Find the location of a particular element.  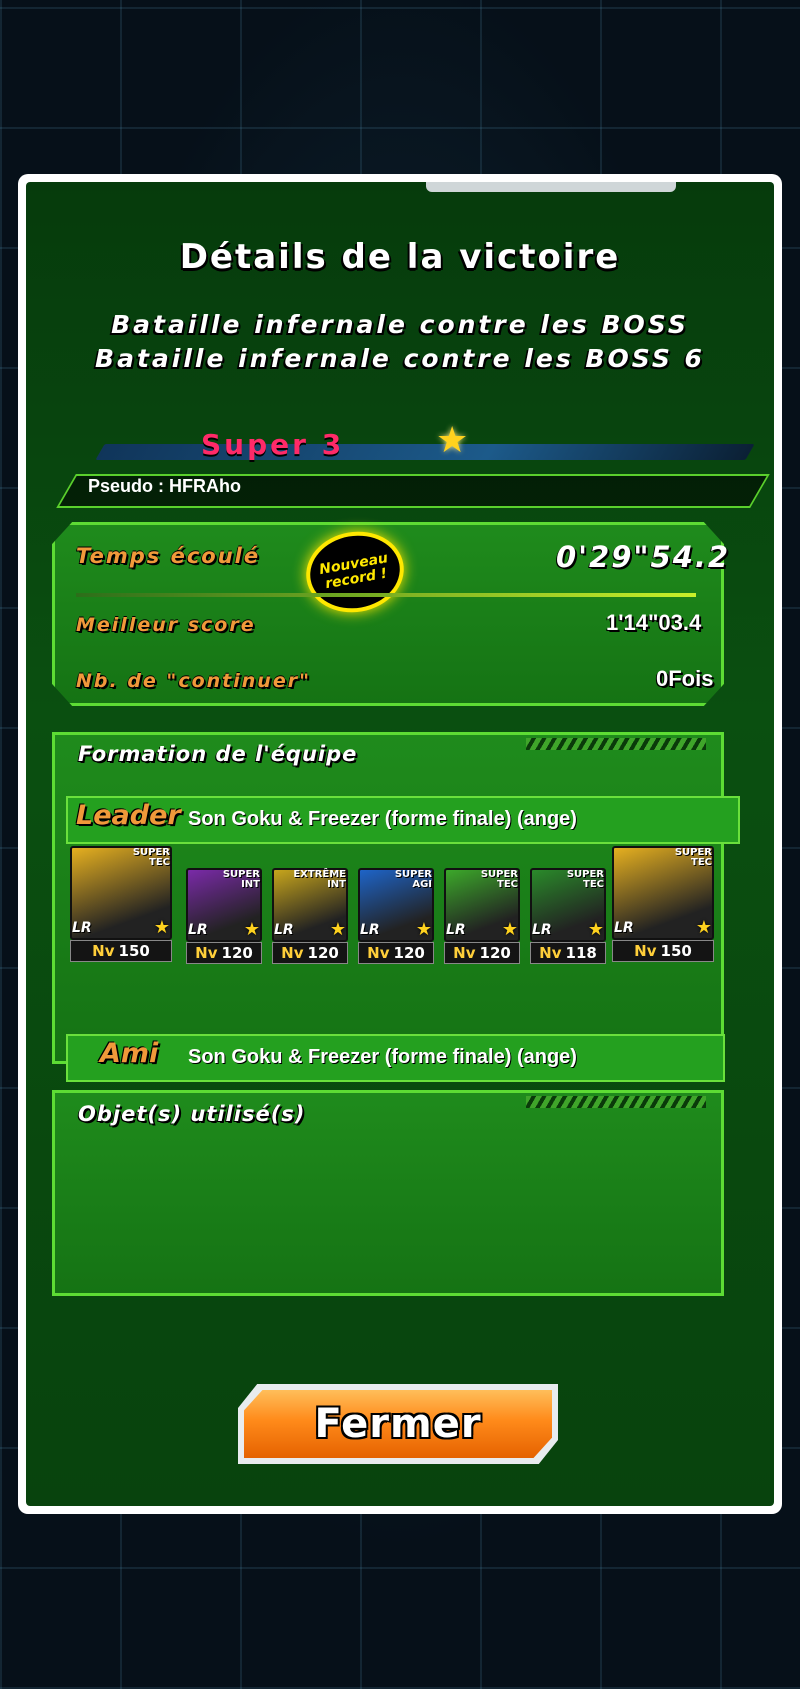

continue-count-value: 0Fois is located at coordinates (685, 678).